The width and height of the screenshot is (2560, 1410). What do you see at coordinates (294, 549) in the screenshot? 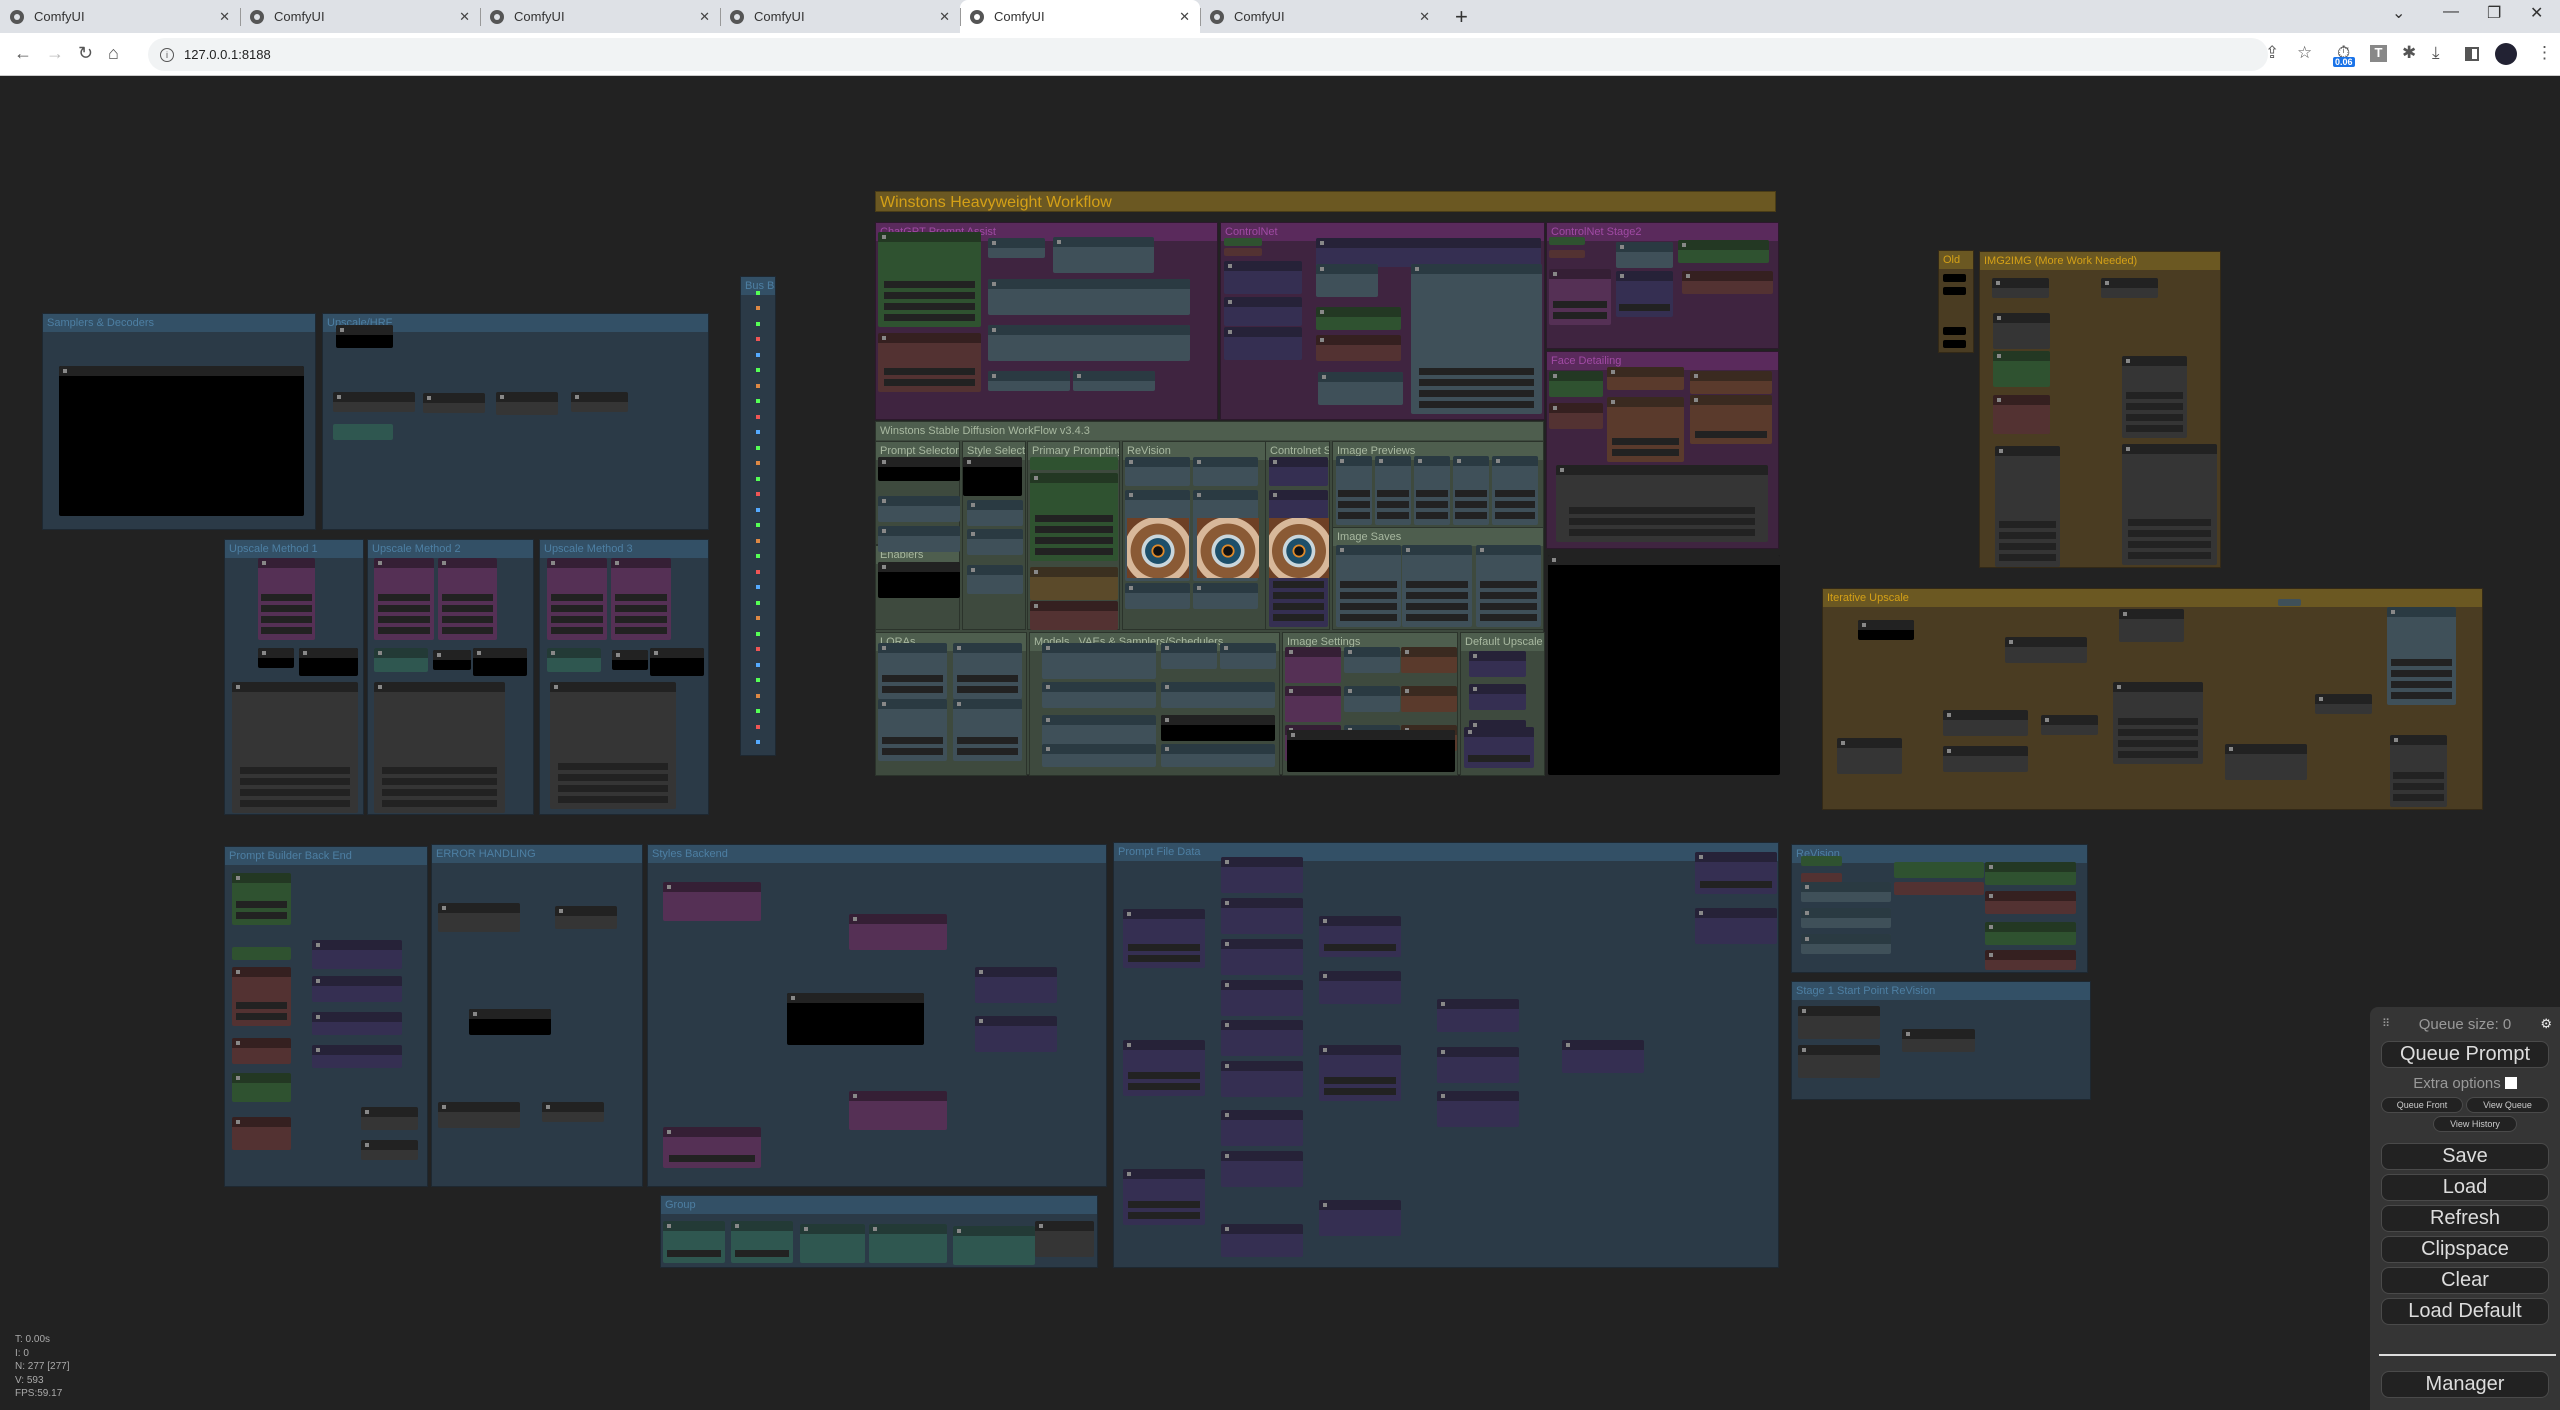
I see `group-title: Upscale Method 1` at bounding box center [294, 549].